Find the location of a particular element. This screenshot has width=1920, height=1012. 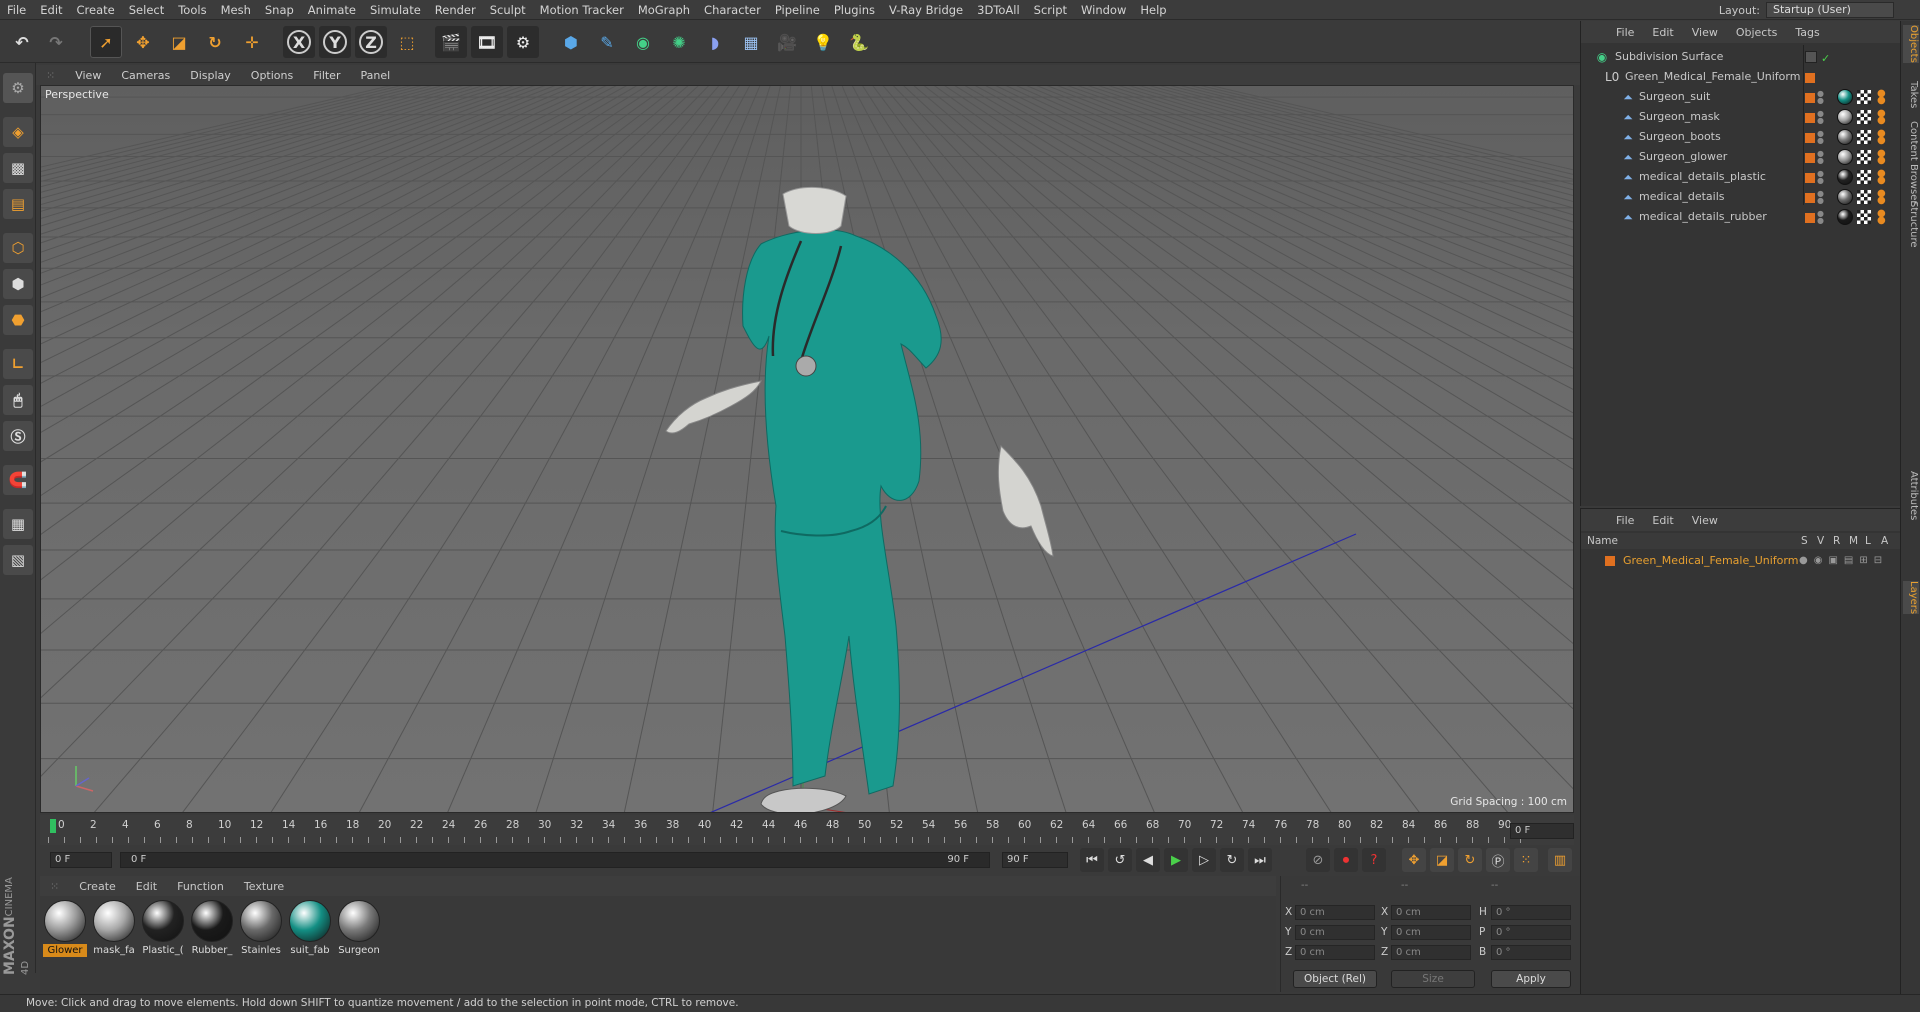

object-row-root: ◉ Subdivision Surface ✓ is located at coordinates (1741, 57).